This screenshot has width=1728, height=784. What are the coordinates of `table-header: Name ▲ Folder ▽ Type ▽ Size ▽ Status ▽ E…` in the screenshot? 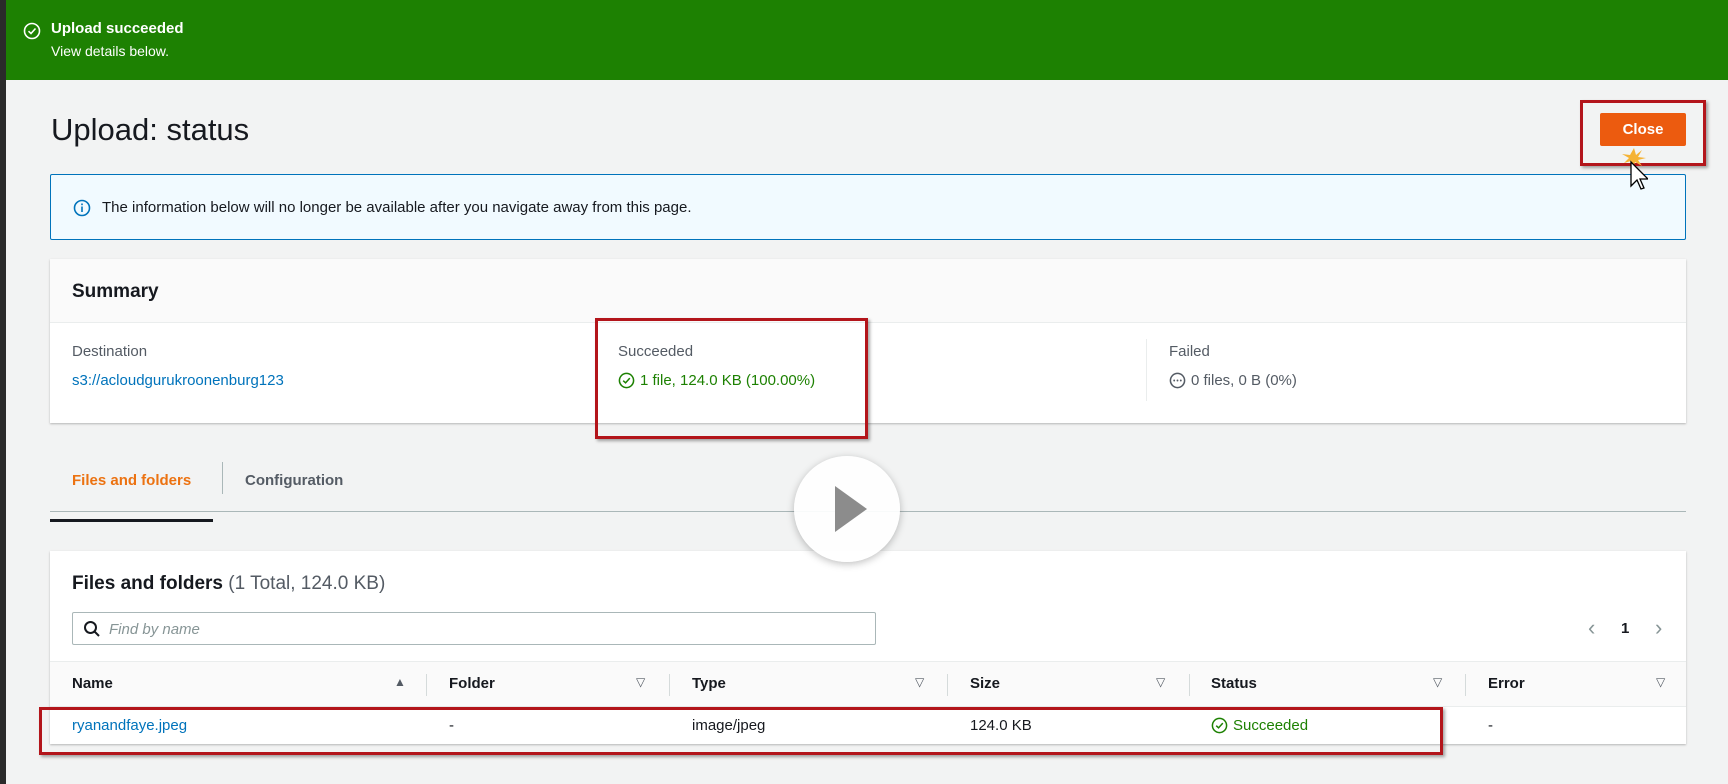 It's located at (868, 684).